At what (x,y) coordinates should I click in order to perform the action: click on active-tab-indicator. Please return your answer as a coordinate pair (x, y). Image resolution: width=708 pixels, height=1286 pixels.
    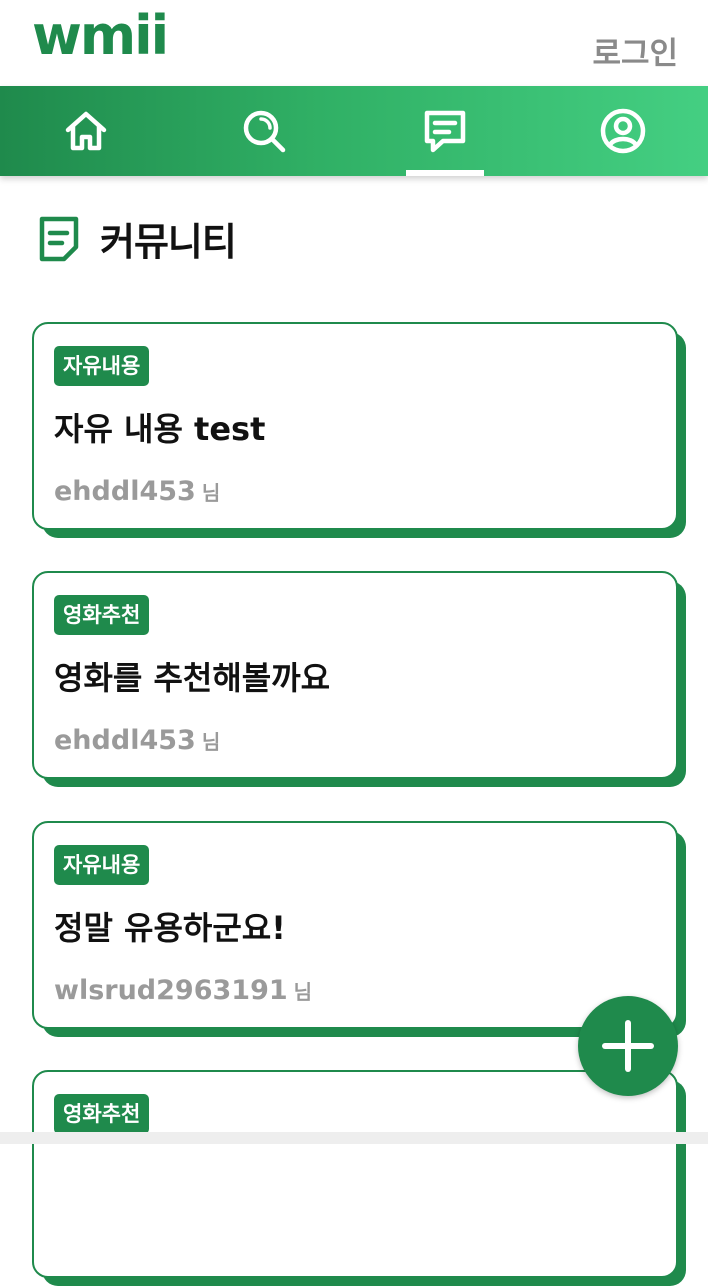
    Looking at the image, I should click on (445, 173).